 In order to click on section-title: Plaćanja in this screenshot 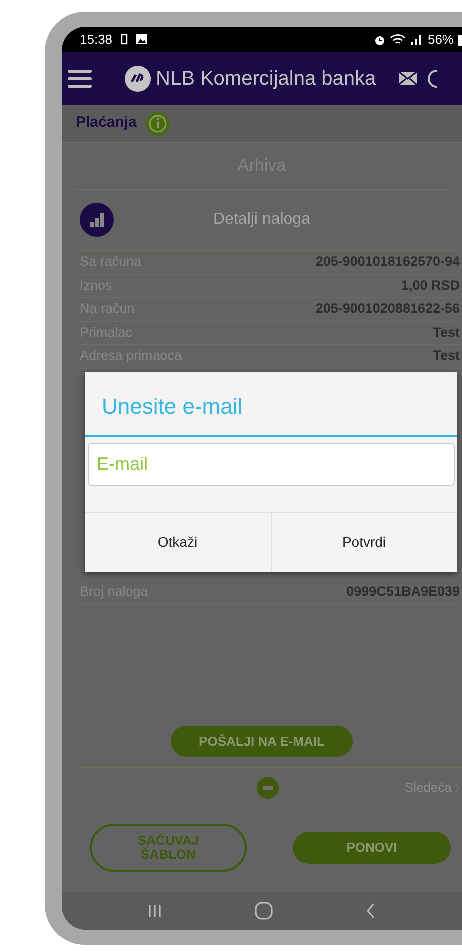, I will do `click(106, 123)`.